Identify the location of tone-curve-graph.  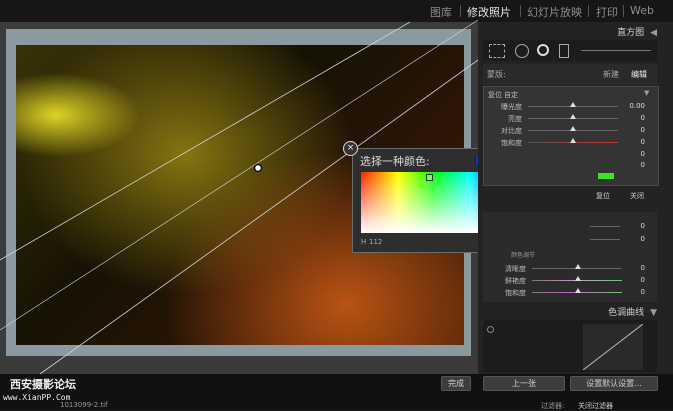
(613, 347).